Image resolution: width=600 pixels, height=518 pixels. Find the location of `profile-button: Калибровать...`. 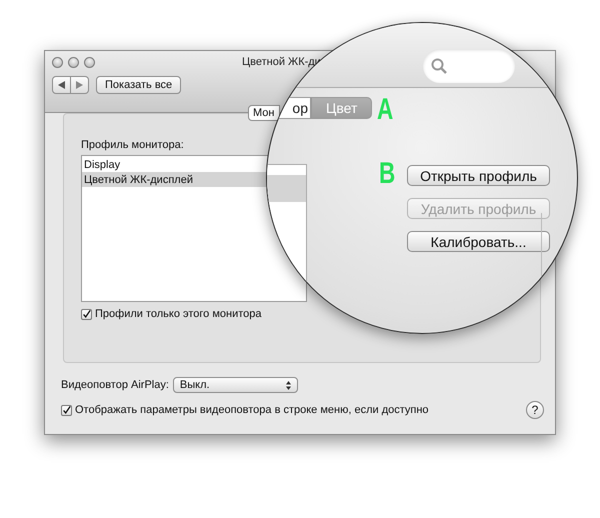

profile-button: Калибровать... is located at coordinates (478, 241).